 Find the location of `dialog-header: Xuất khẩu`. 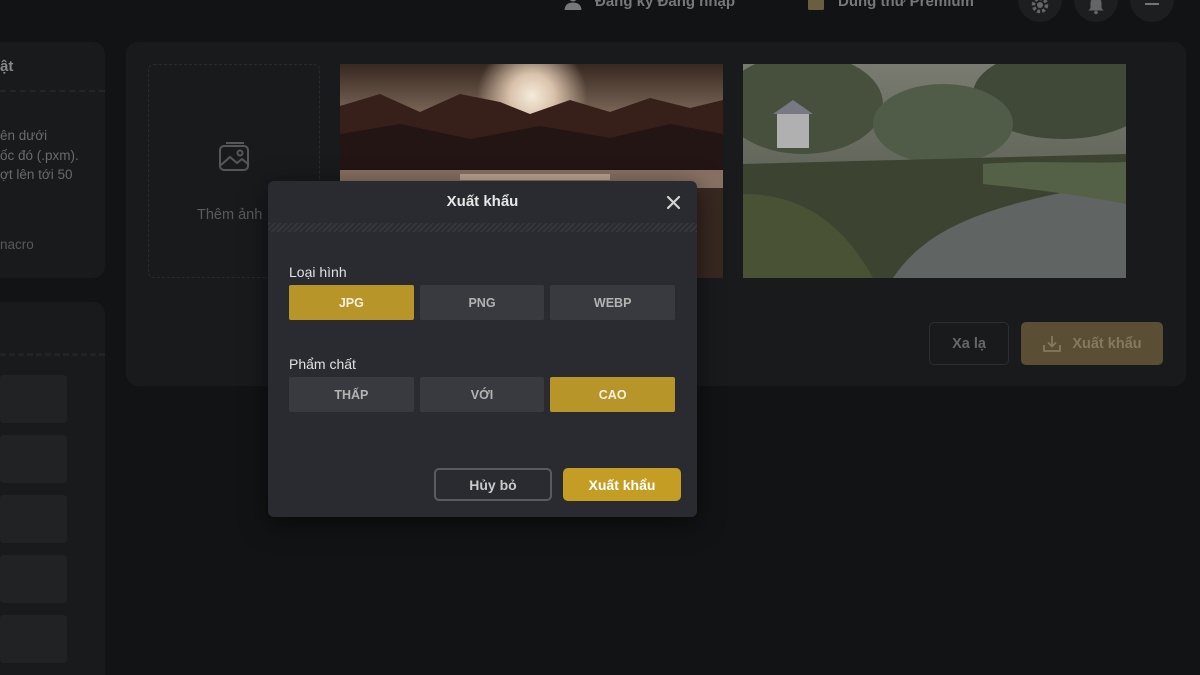

dialog-header: Xuất khẩu is located at coordinates (482, 202).